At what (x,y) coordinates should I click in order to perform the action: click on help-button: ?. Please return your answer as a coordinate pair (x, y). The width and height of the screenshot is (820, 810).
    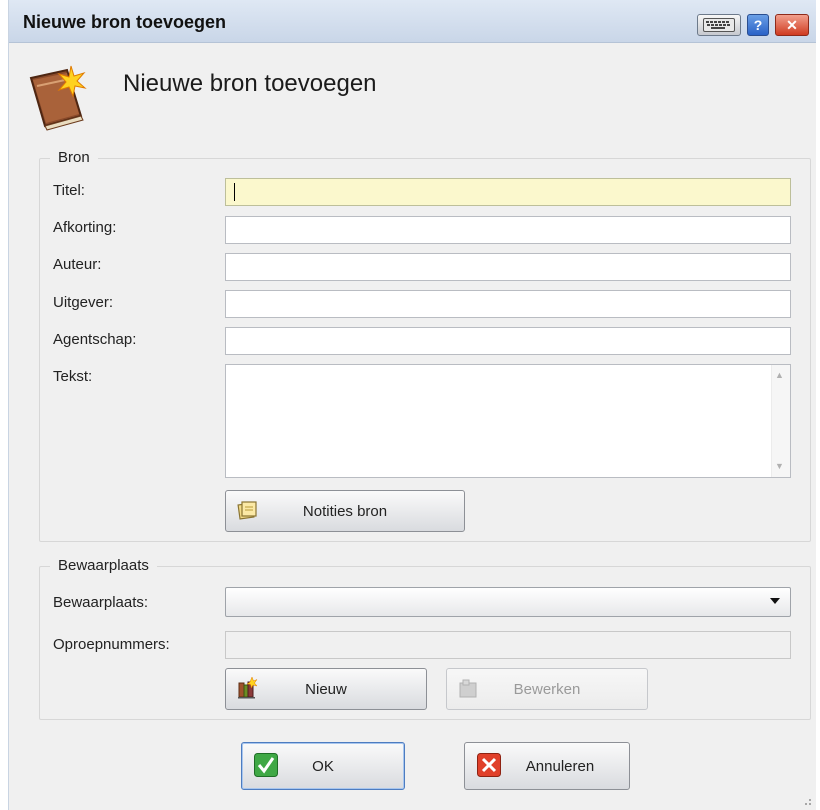
    Looking at the image, I should click on (758, 25).